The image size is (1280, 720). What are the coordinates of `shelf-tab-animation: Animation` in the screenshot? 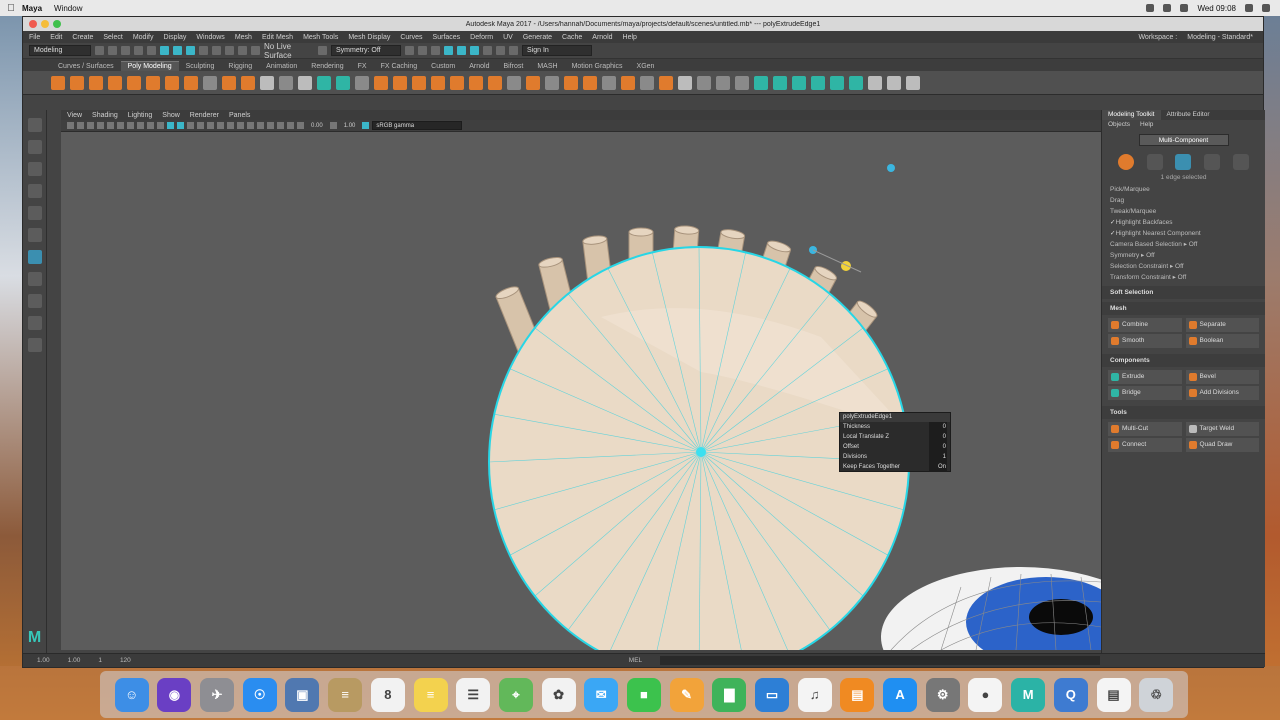 It's located at (281, 66).